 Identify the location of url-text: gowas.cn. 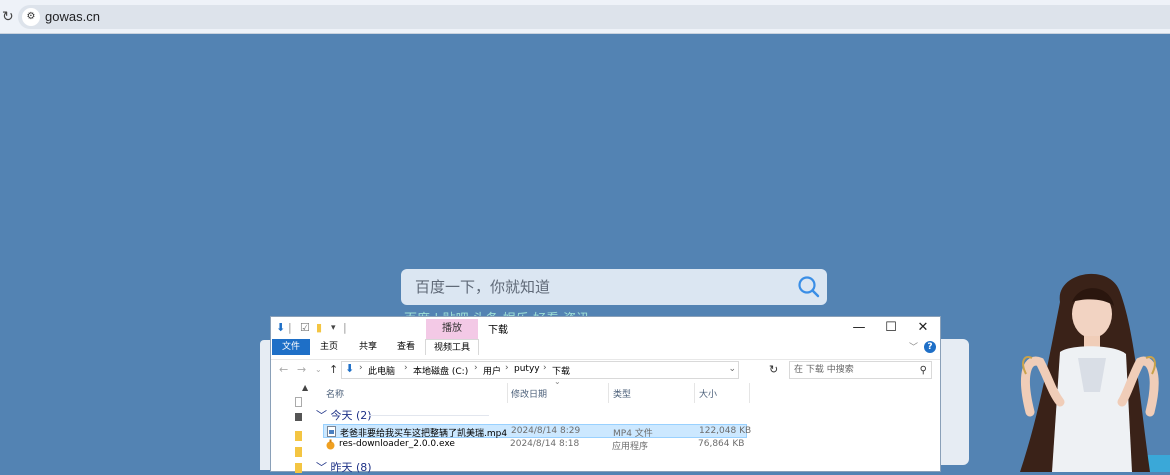
(72, 16).